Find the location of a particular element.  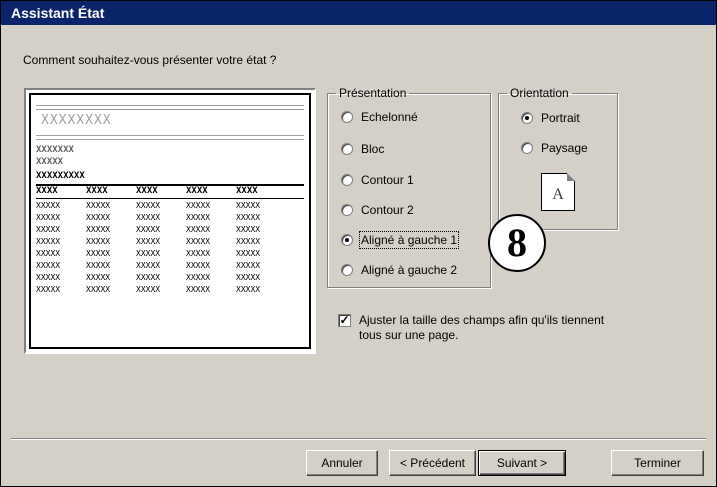

page-orientation-icon: A is located at coordinates (558, 192).